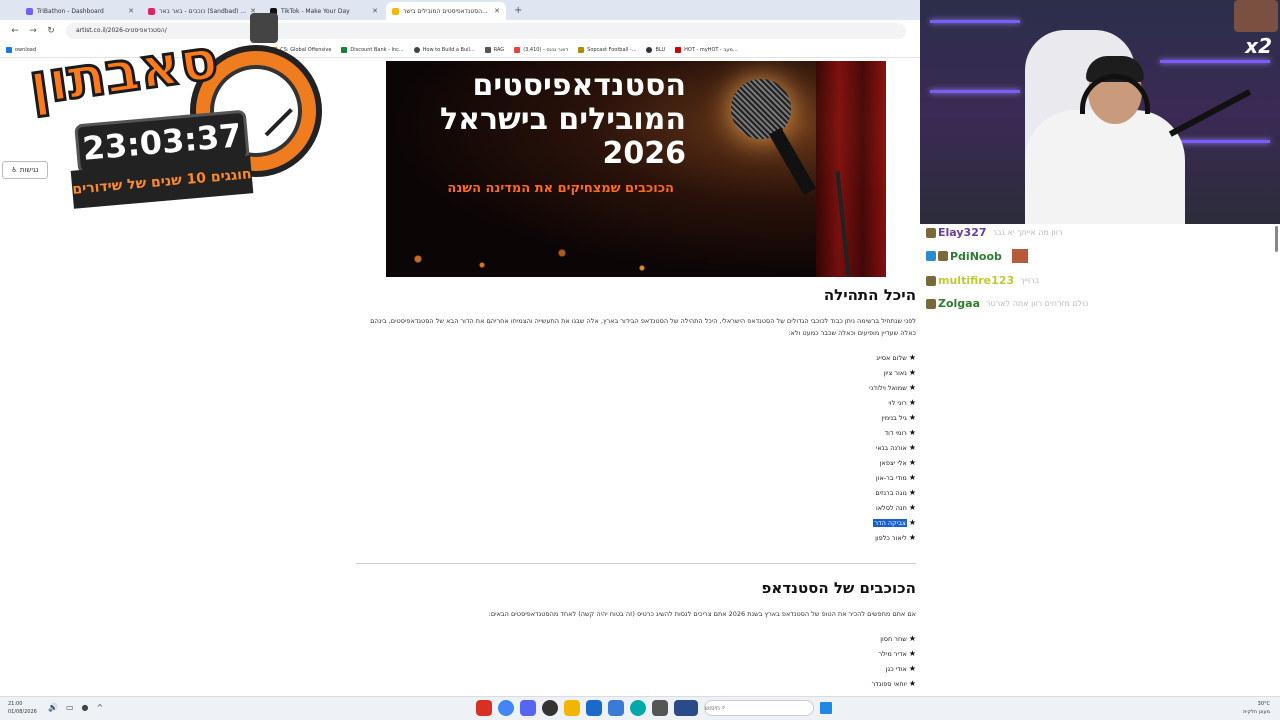  I want to click on chat-username: Elay327, so click(962, 232).